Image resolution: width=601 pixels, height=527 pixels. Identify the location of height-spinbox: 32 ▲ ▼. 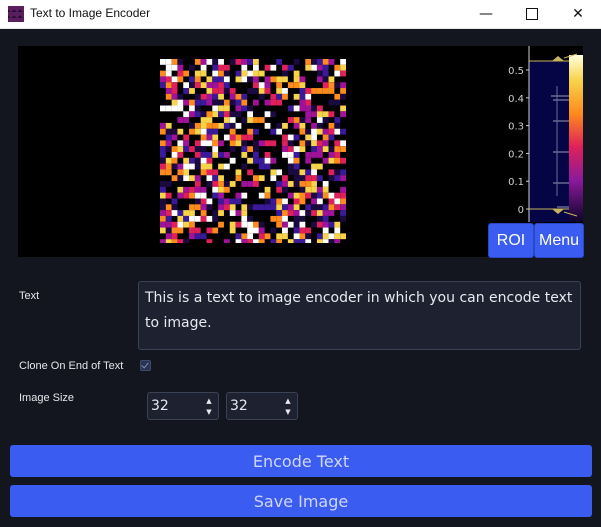
(262, 406).